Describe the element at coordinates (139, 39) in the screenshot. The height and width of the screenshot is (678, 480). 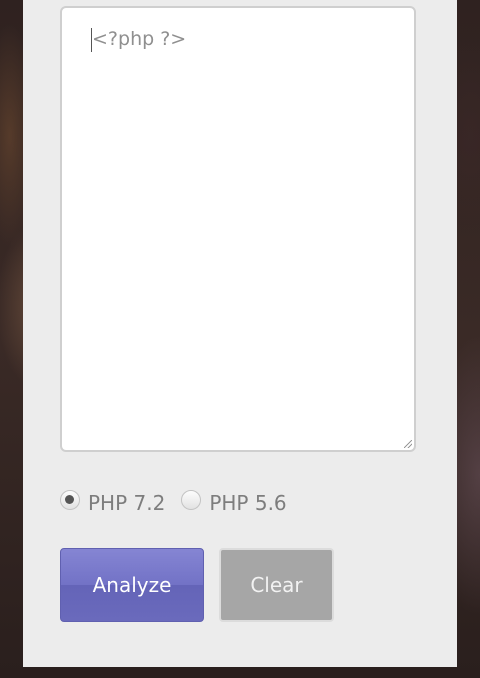
I see `editor-placeholder: <?php ?>` at that location.